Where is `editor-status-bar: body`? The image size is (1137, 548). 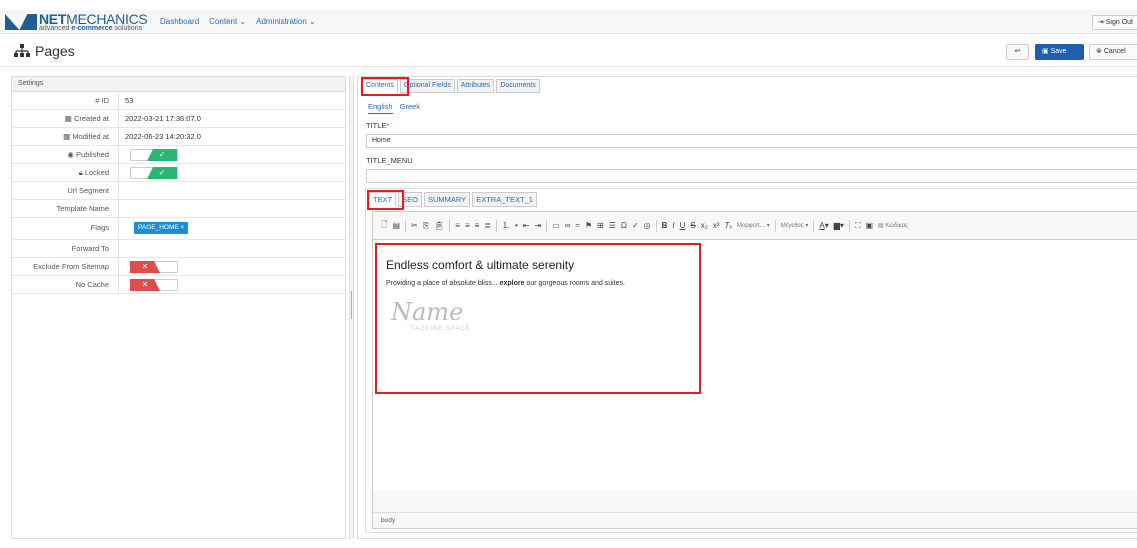
editor-status-bar: body is located at coordinates (755, 520).